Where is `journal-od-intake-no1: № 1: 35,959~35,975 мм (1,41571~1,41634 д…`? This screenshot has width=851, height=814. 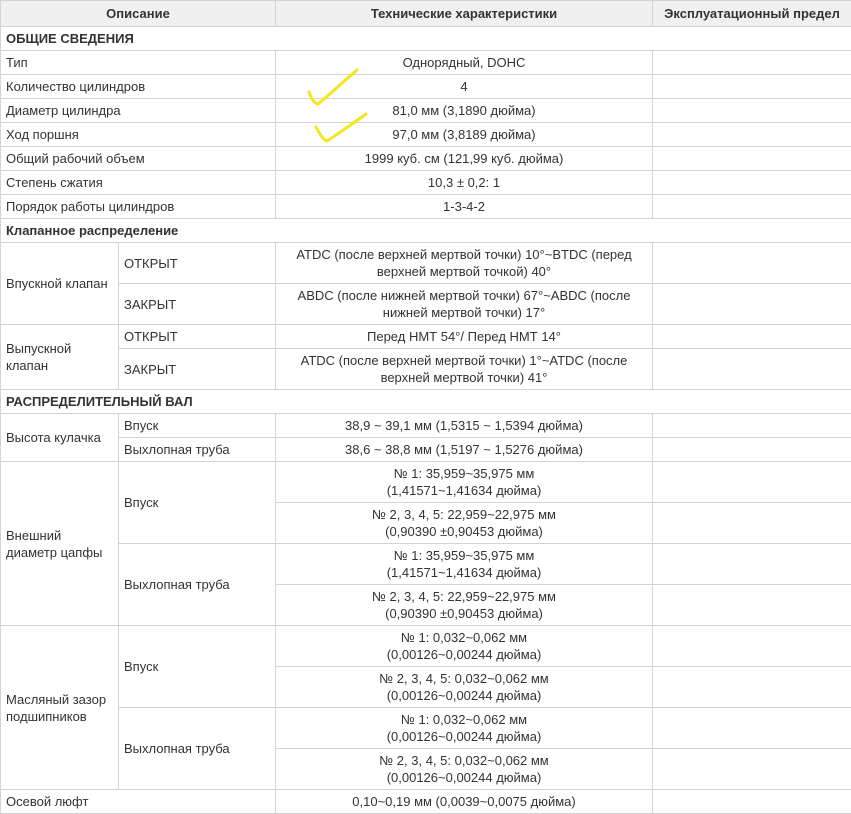 journal-od-intake-no1: № 1: 35,959~35,975 мм (1,41571~1,41634 д… is located at coordinates (464, 482).